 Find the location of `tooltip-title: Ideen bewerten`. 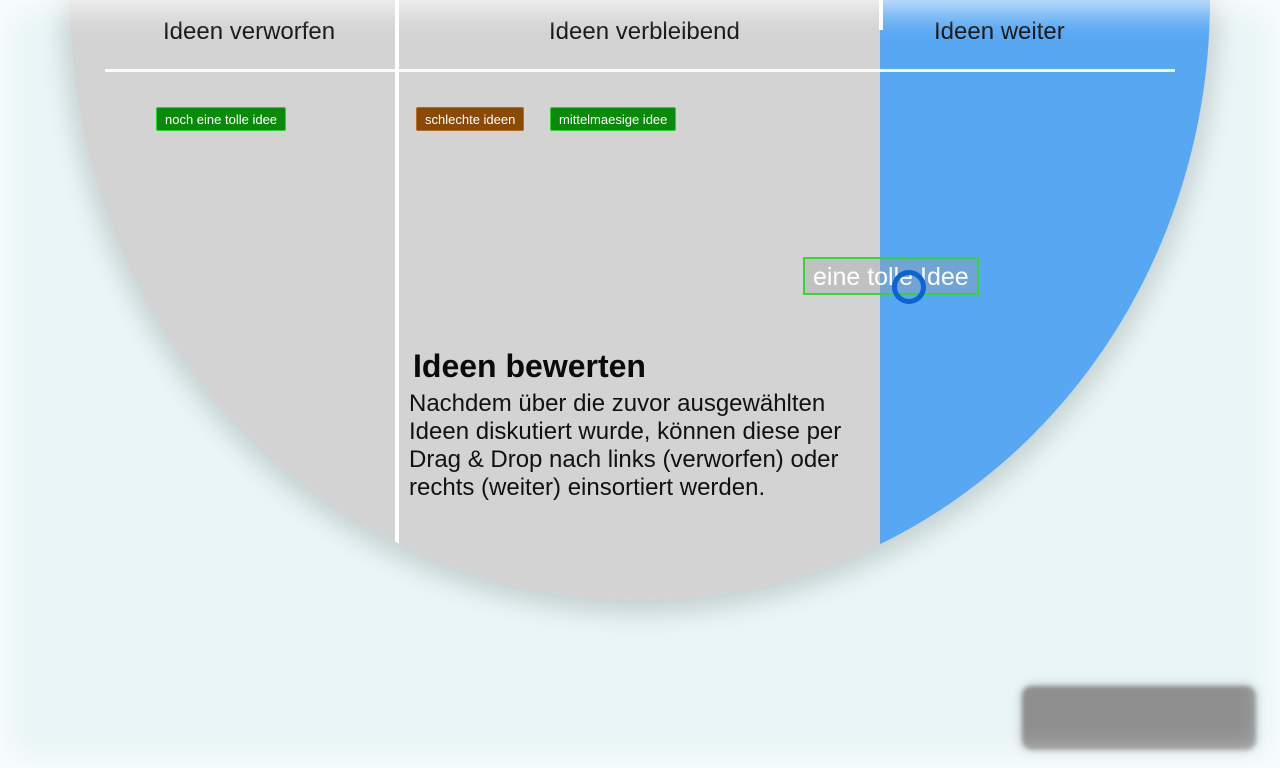

tooltip-title: Ideen bewerten is located at coordinates (529, 366).